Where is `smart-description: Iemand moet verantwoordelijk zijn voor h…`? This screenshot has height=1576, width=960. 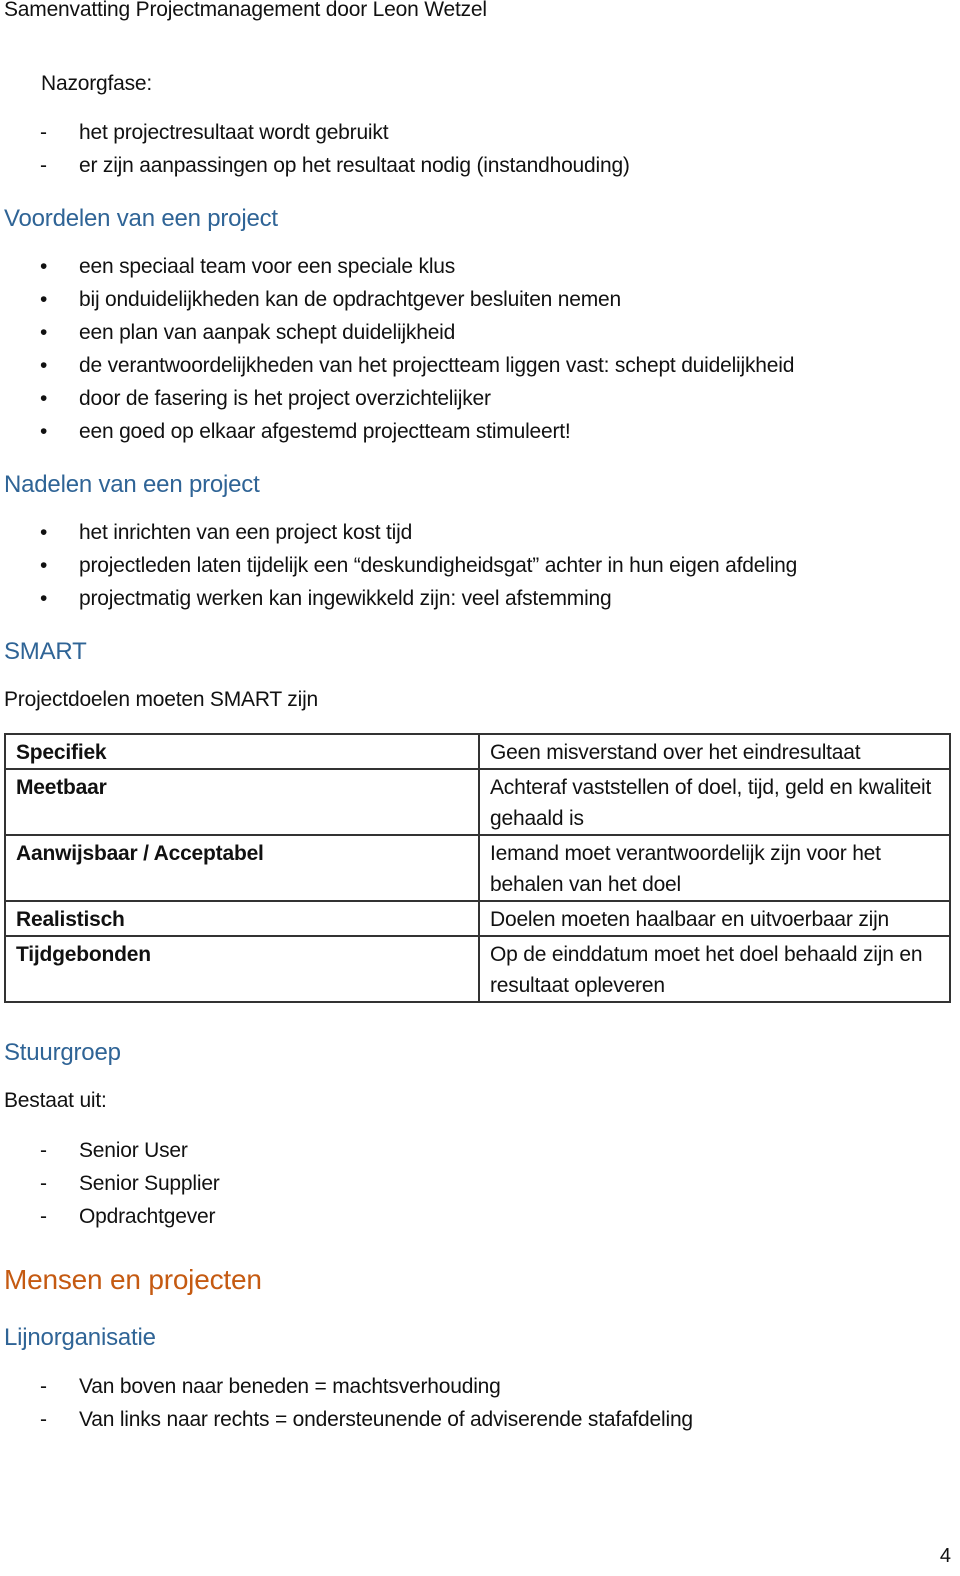
smart-description: Iemand moet verantwoordelijk zijn voor h… is located at coordinates (714, 868).